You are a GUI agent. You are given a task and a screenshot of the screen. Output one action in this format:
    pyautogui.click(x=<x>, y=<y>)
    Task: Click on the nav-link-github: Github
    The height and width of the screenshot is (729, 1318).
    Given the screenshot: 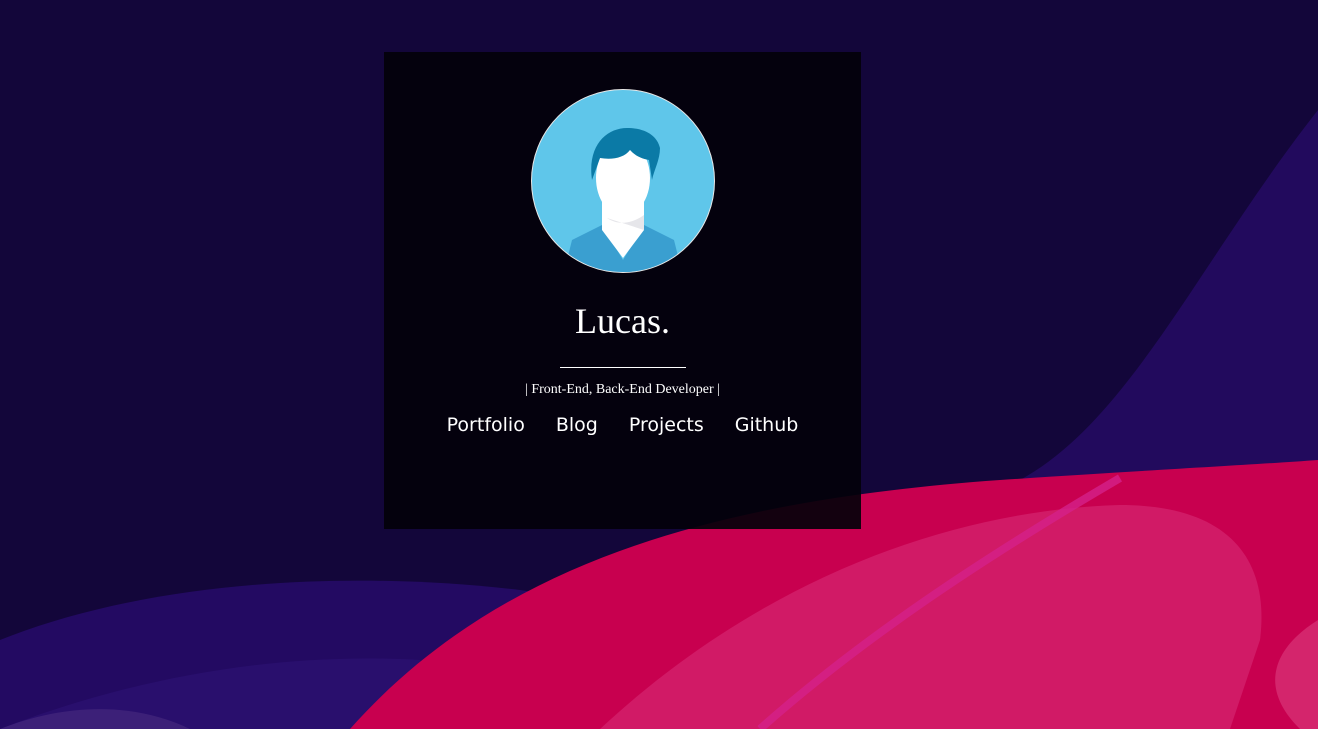 What is the action you would take?
    pyautogui.click(x=767, y=425)
    